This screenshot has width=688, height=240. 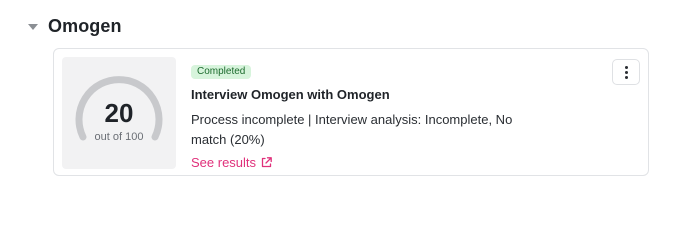 I want to click on caret-down-icon, so click(x=33, y=27).